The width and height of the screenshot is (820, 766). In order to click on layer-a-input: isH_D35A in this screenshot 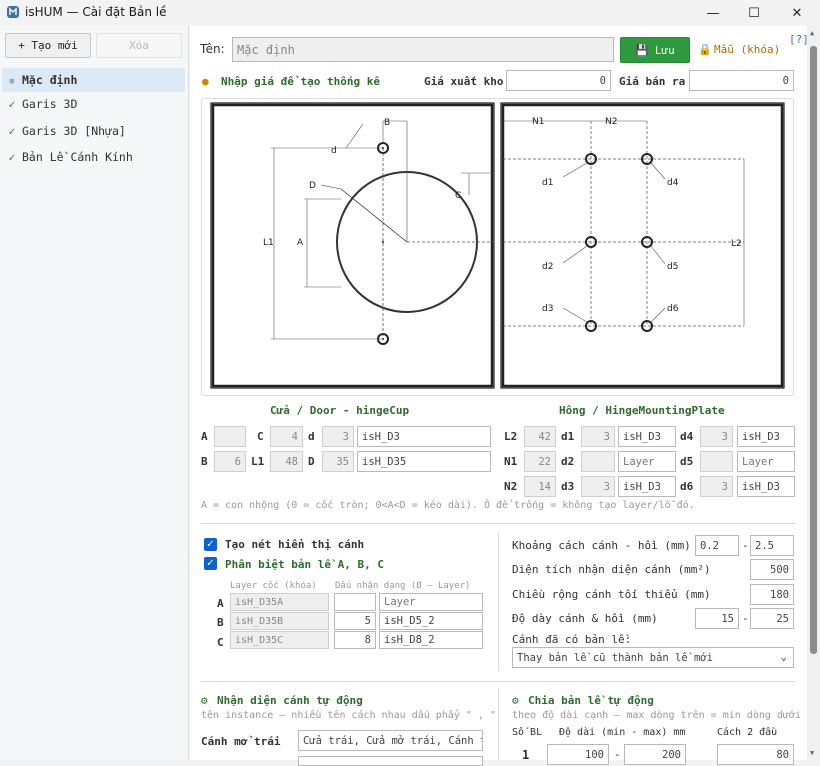, I will do `click(279, 602)`.